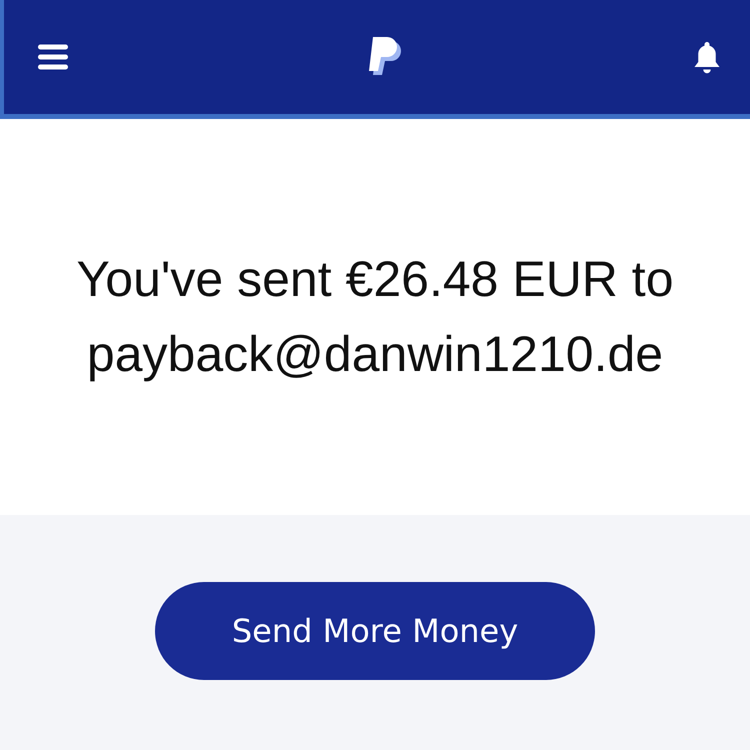 Image resolution: width=750 pixels, height=750 pixels. What do you see at coordinates (375, 317) in the screenshot?
I see `confirmation-message: You've sent €26.48 EUR to payback@danwin1210.de` at bounding box center [375, 317].